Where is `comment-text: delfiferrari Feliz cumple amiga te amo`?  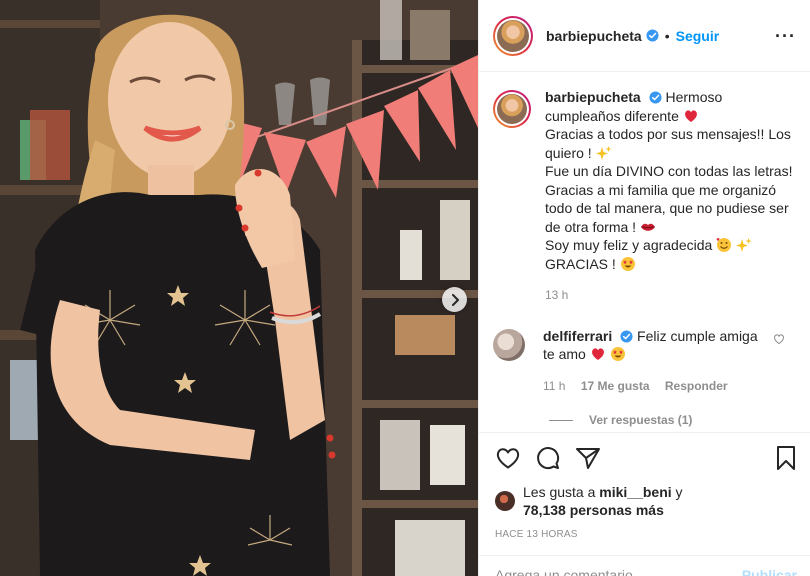
comment-text: delfiferrari Feliz cumple amiga te amo is located at coordinates (652, 345).